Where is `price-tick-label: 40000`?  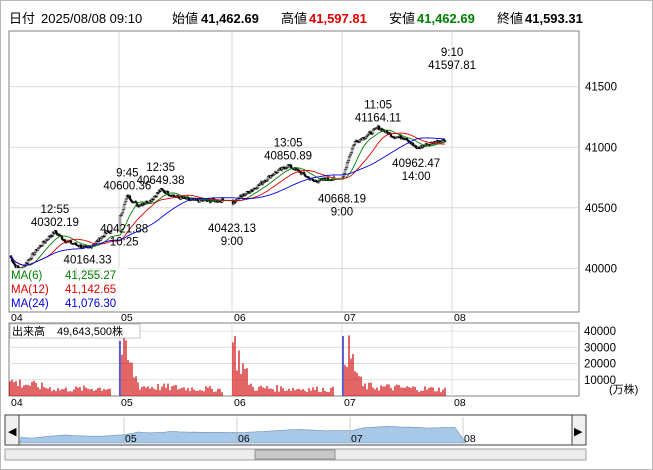 price-tick-label: 40000 is located at coordinates (601, 269).